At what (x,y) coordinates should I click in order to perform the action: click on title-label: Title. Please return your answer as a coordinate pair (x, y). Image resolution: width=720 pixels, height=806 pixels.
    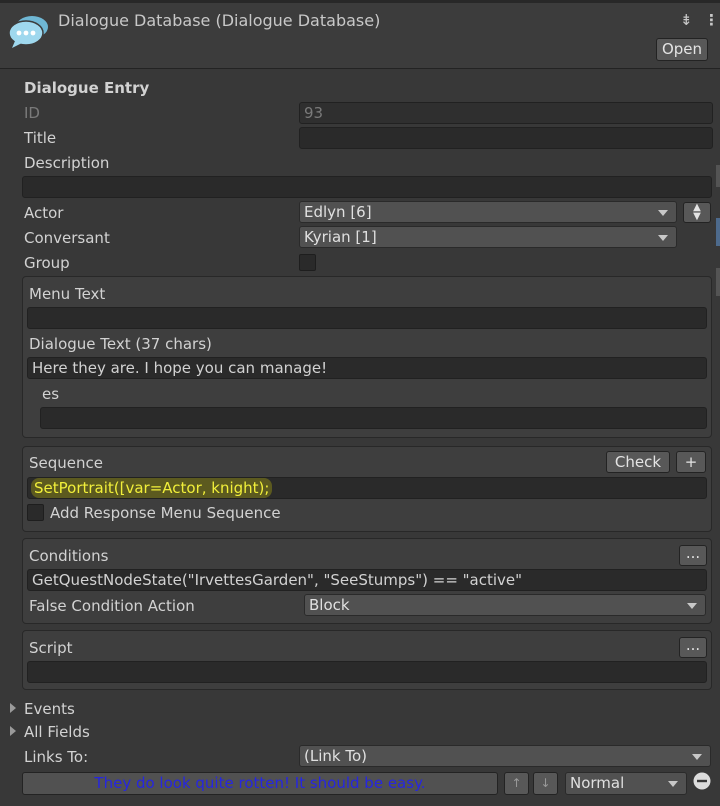
    Looking at the image, I should click on (40, 138).